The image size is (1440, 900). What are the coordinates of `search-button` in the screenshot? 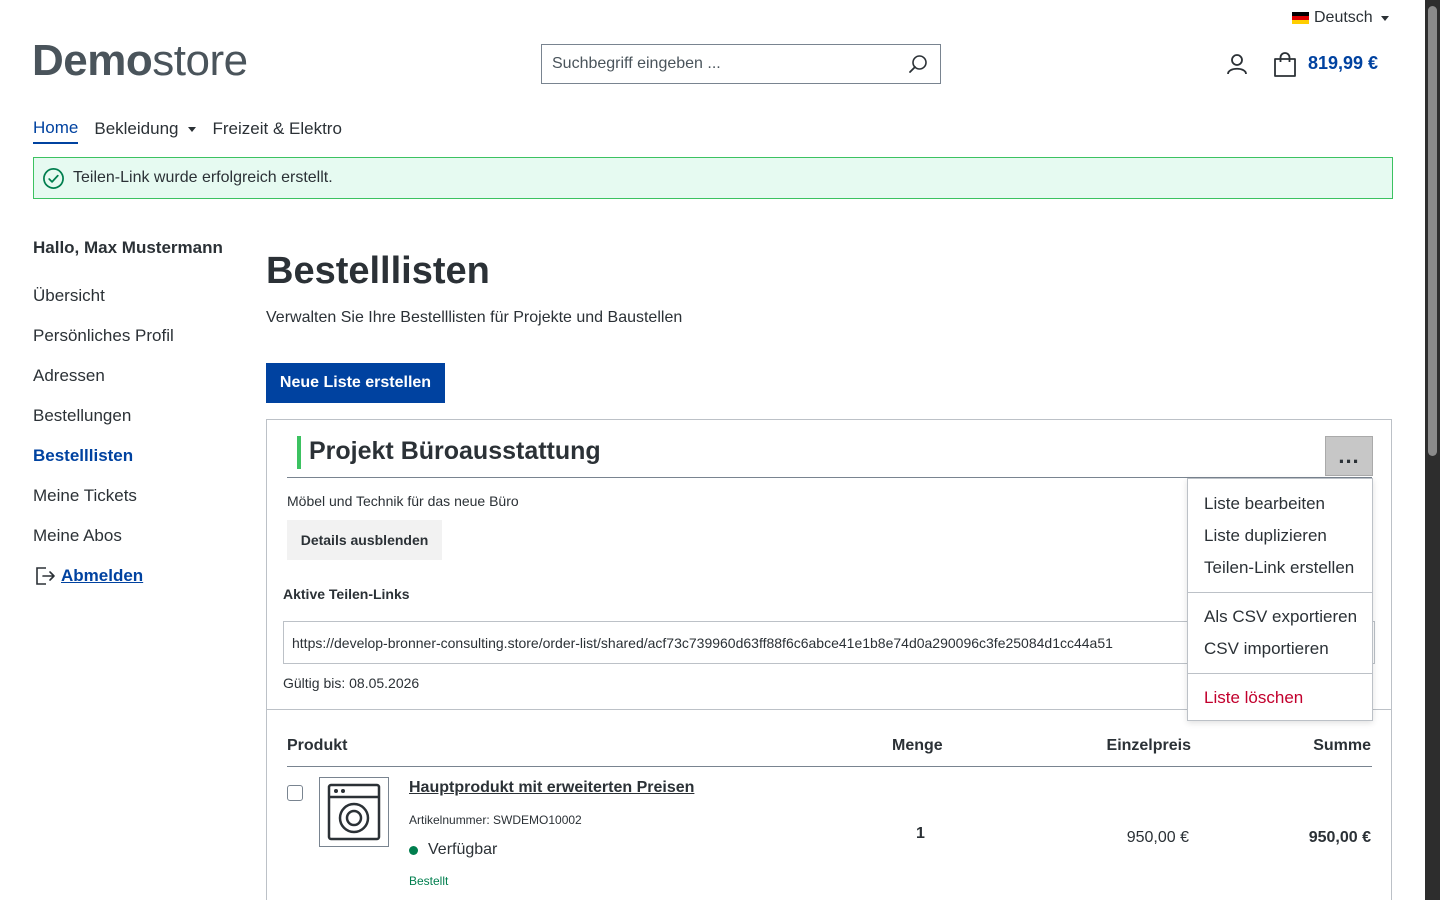 It's located at (918, 64).